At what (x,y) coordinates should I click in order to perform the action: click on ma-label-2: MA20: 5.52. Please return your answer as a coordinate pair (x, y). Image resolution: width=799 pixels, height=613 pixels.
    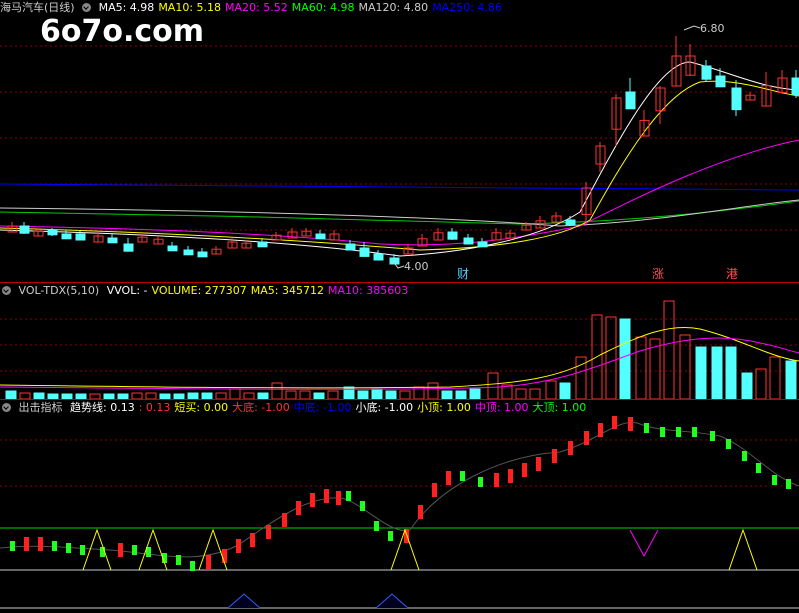
    Looking at the image, I should click on (256, 7).